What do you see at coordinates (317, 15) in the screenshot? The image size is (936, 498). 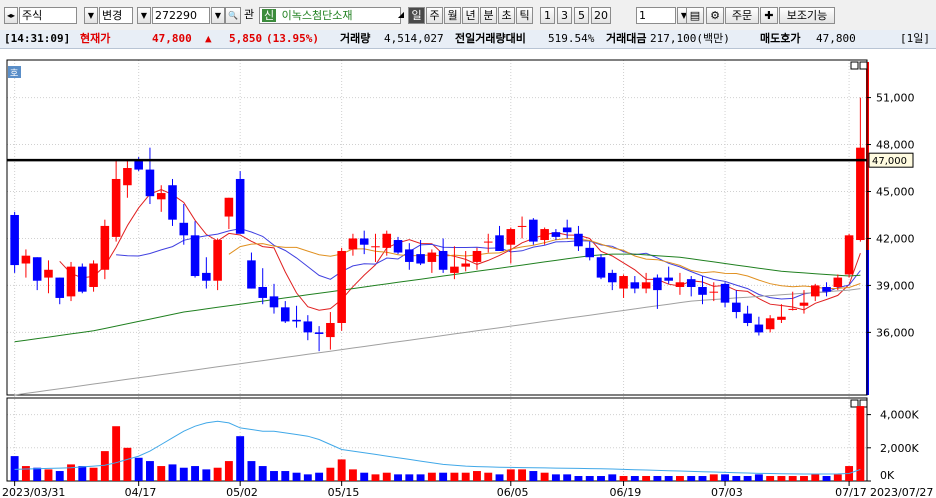 I see `stock-name: 이녹스첨단소재` at bounding box center [317, 15].